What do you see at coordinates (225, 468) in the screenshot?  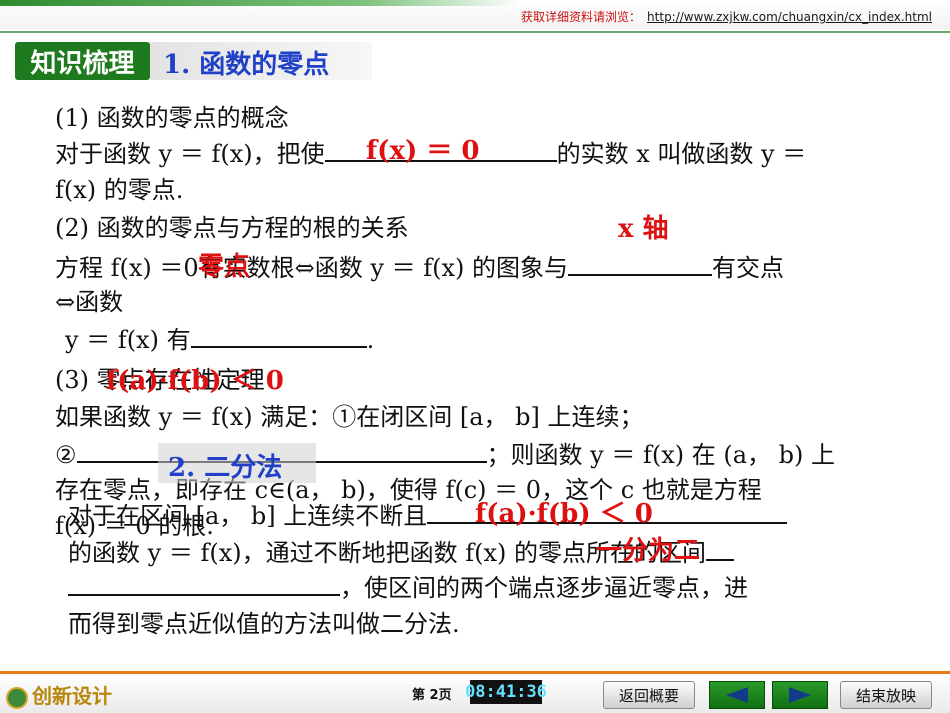 I see `subsection-title: 2. 二分法` at bounding box center [225, 468].